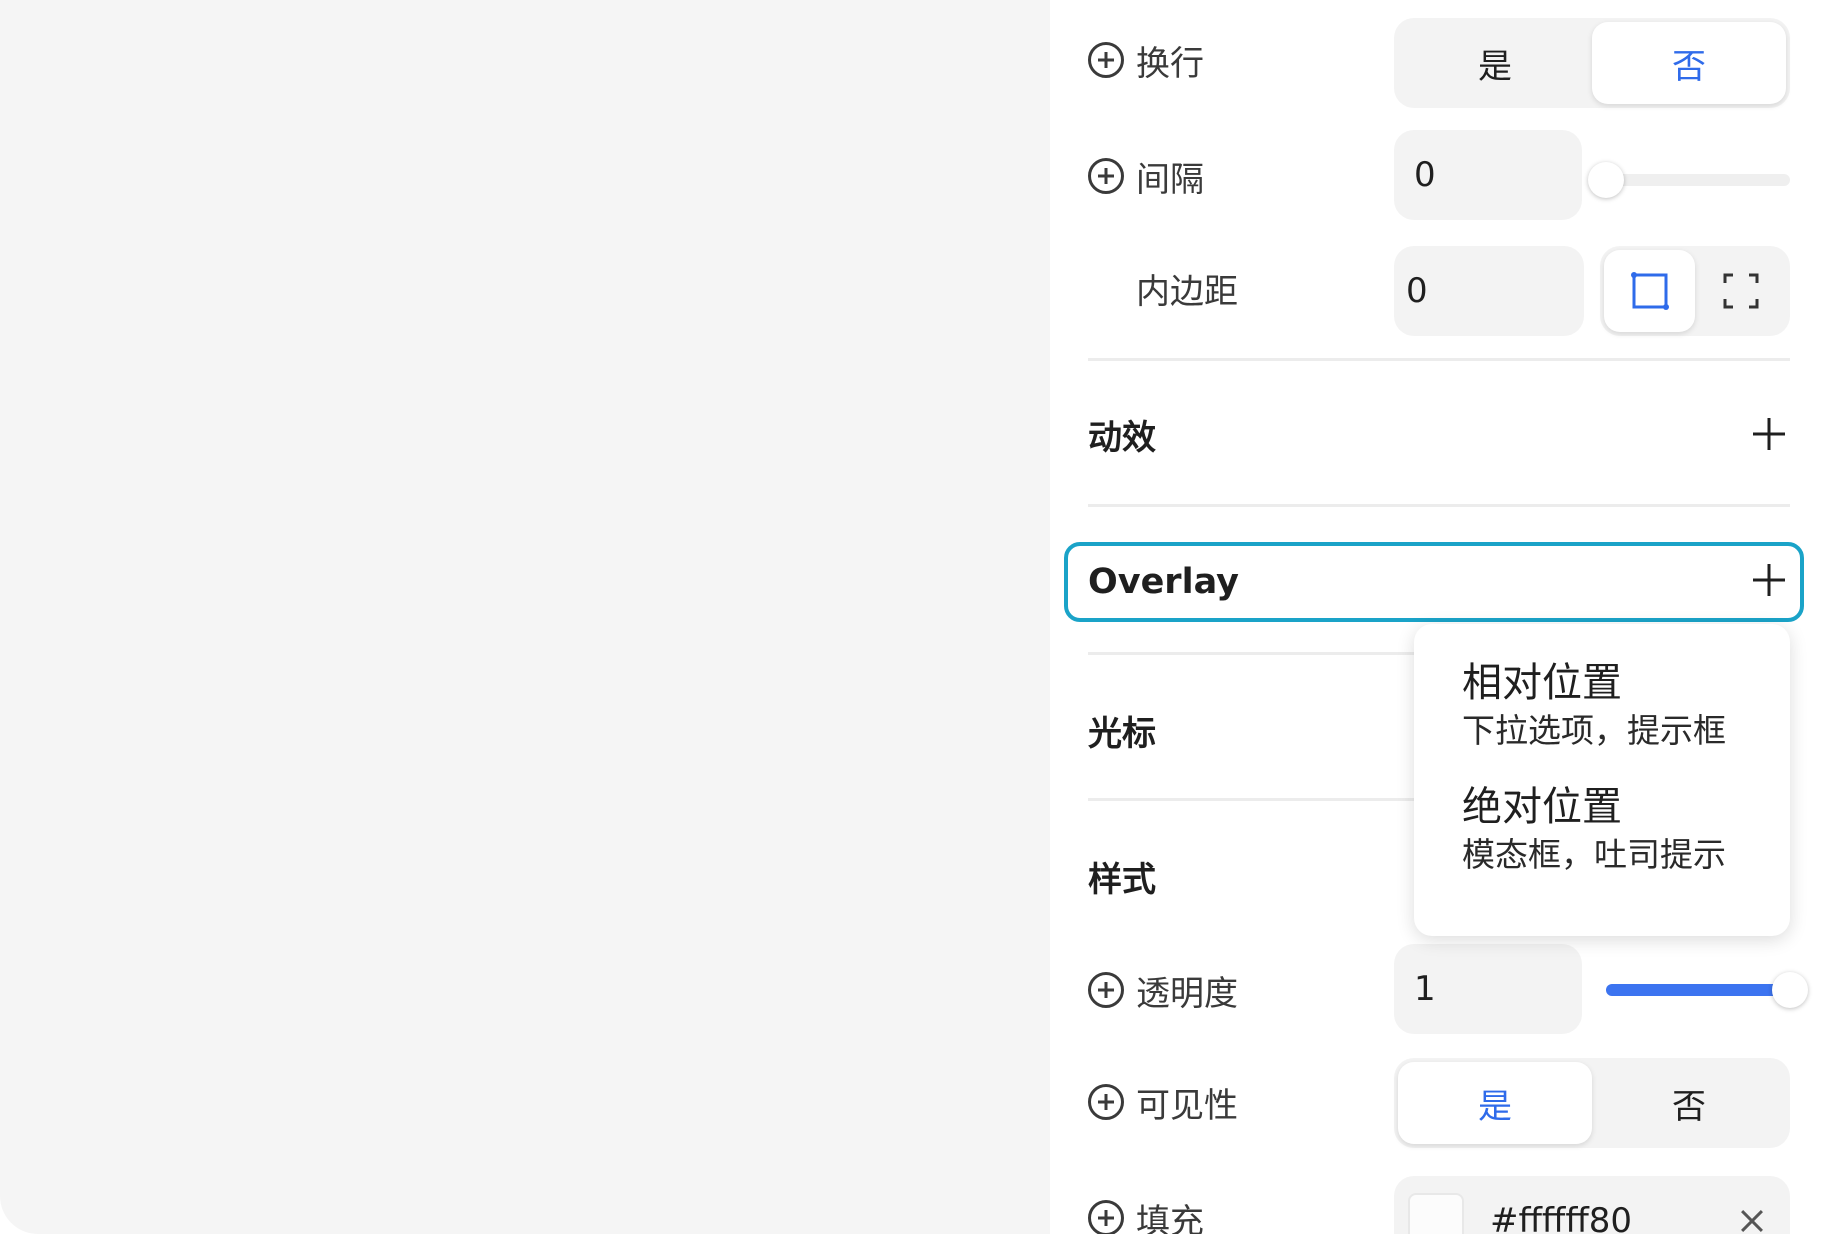 This screenshot has height=1234, width=1826. I want to click on padding-label: 内边距, so click(1187, 288).